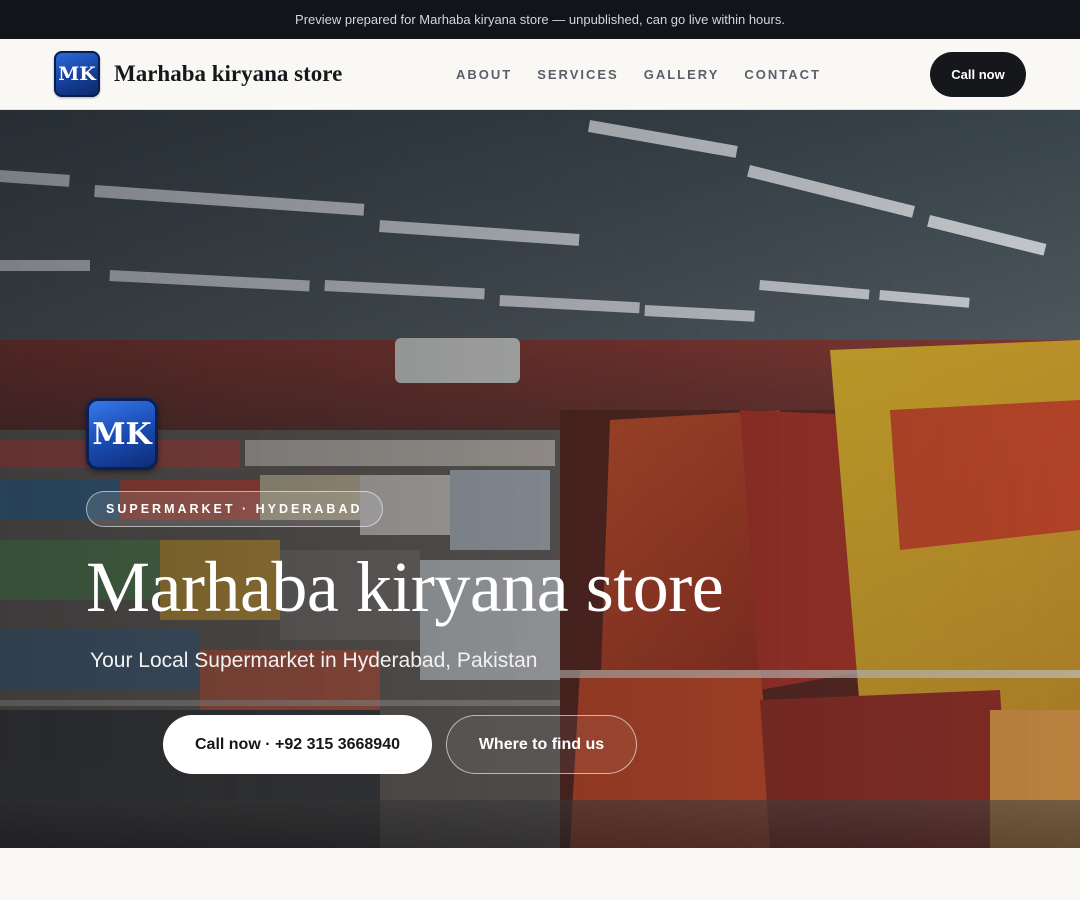 This screenshot has width=1080, height=900. What do you see at coordinates (228, 73) in the screenshot?
I see `brand-name: Marhaba kiryana store` at bounding box center [228, 73].